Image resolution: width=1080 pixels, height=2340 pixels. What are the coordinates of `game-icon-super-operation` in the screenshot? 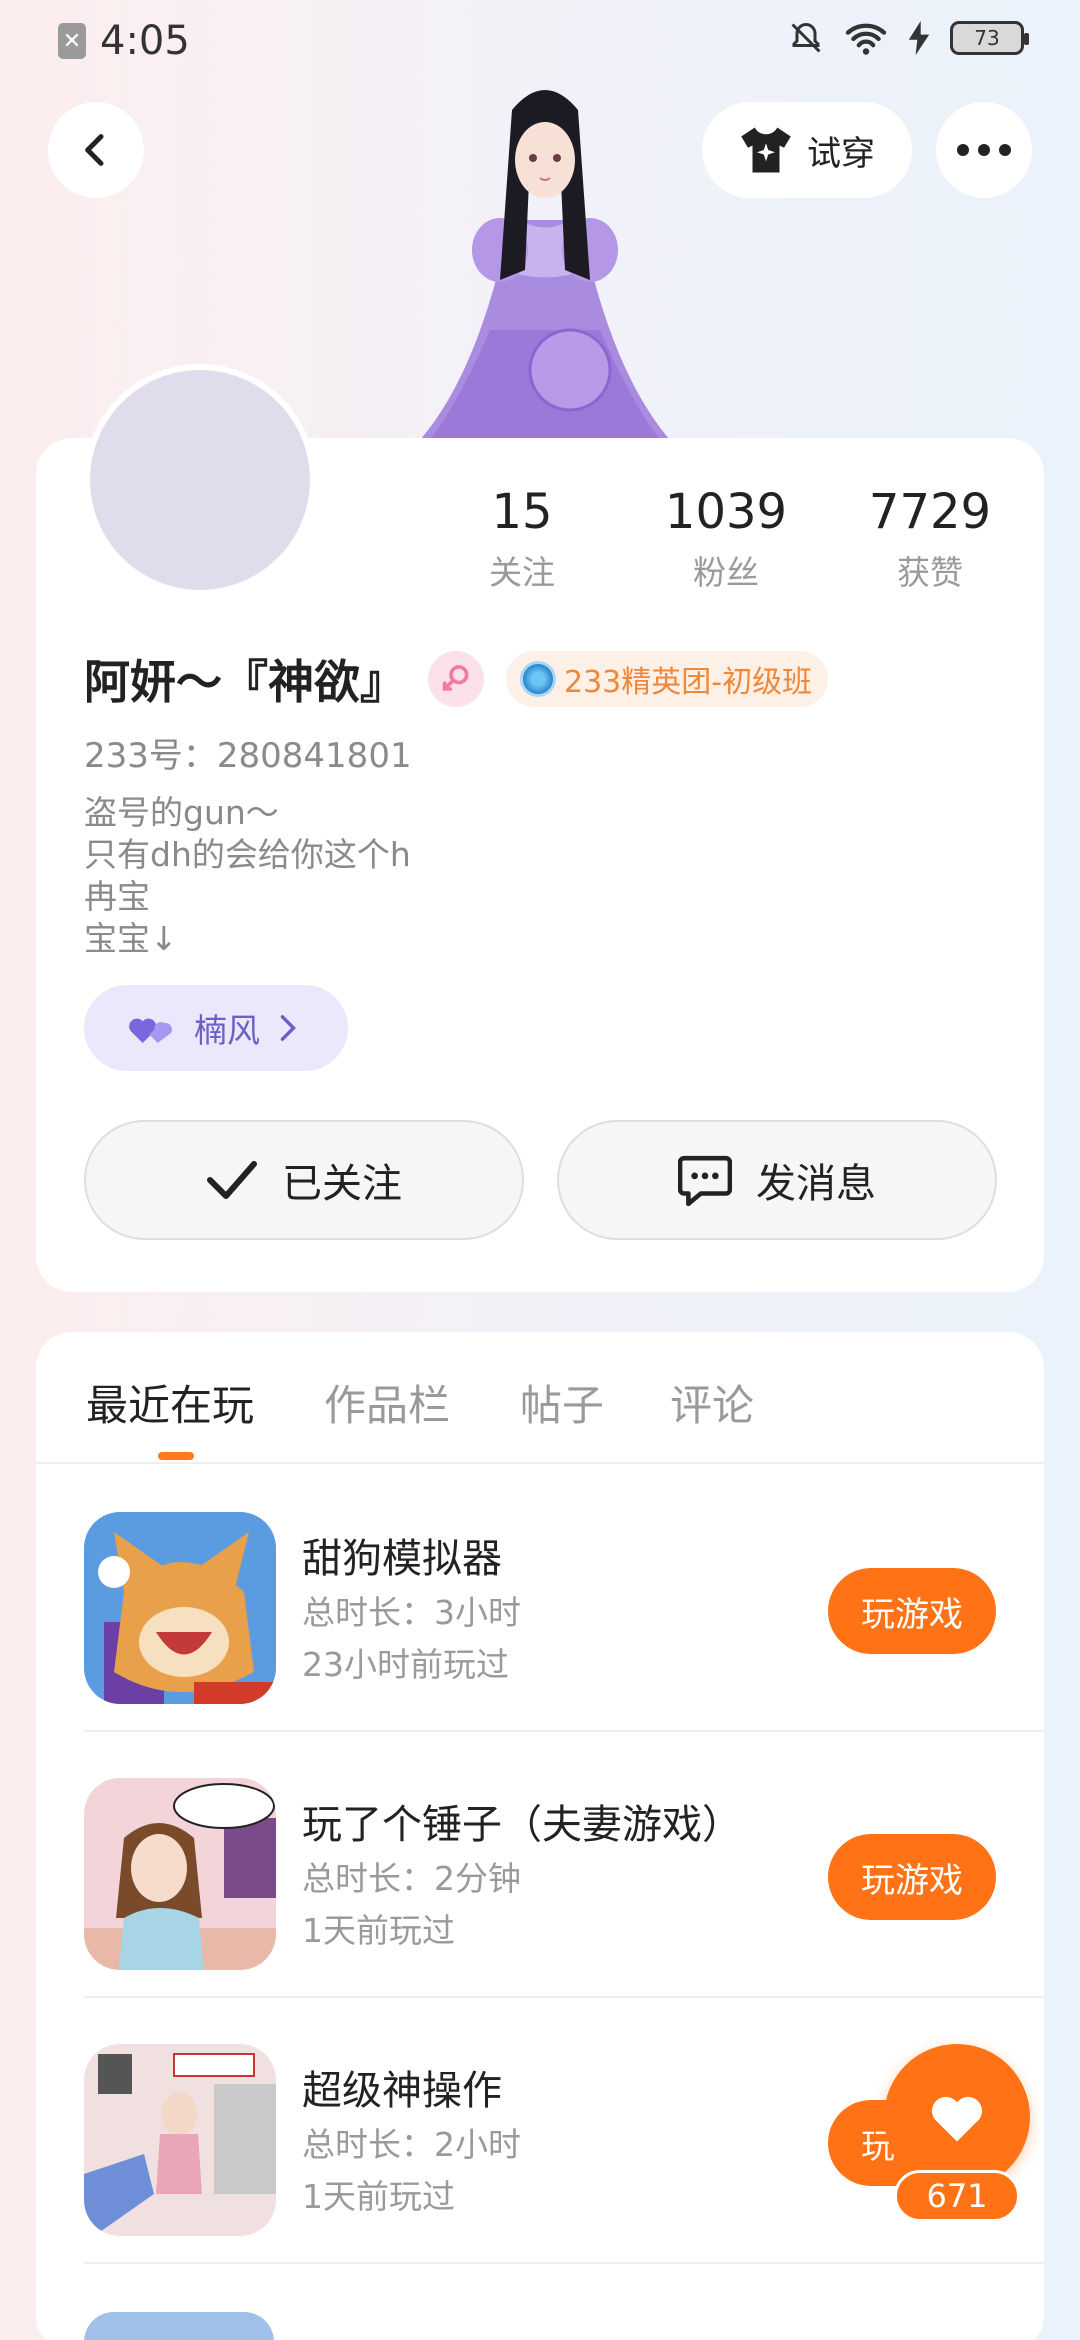 It's located at (180, 2140).